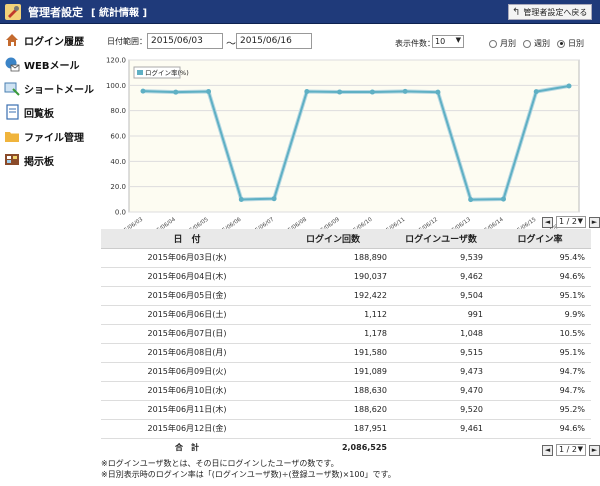 Image resolution: width=600 pixels, height=486 pixels. What do you see at coordinates (333, 315) in the screenshot?
I see `cell-login-count: 1,112` at bounding box center [333, 315].